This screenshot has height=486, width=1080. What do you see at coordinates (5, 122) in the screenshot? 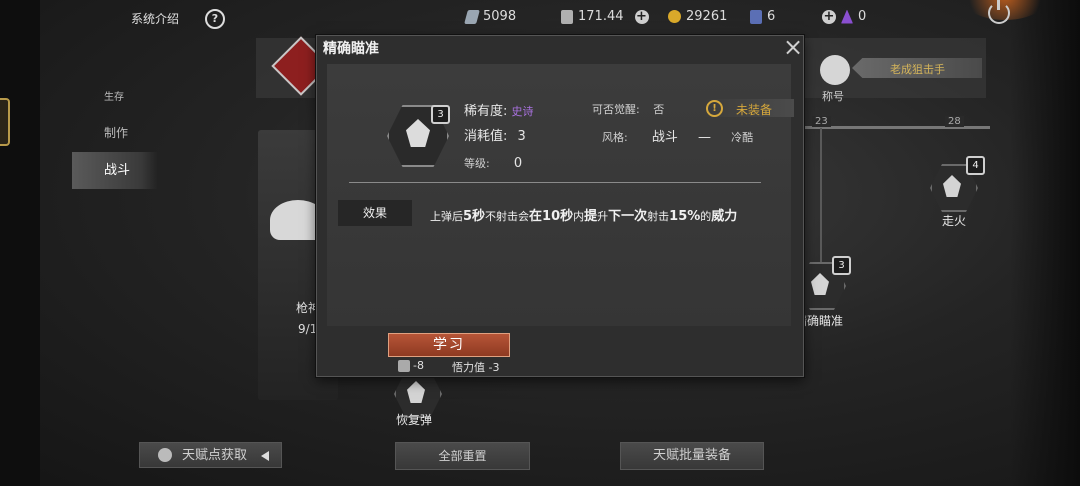
I see `left-edge-badge` at bounding box center [5, 122].